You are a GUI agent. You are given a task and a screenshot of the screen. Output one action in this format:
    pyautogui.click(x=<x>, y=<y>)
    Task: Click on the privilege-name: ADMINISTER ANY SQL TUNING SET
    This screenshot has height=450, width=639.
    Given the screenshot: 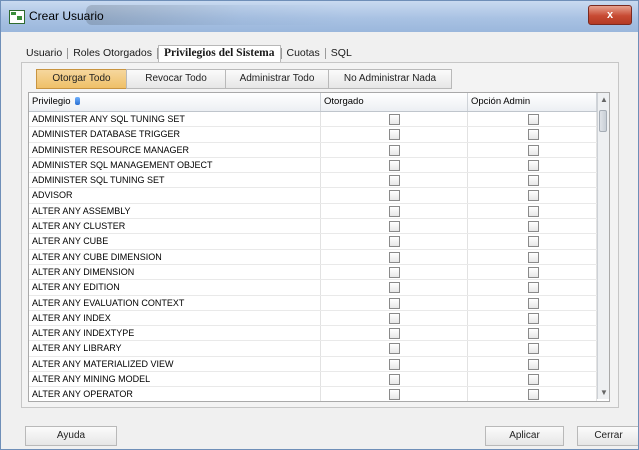 What is the action you would take?
    pyautogui.click(x=175, y=119)
    